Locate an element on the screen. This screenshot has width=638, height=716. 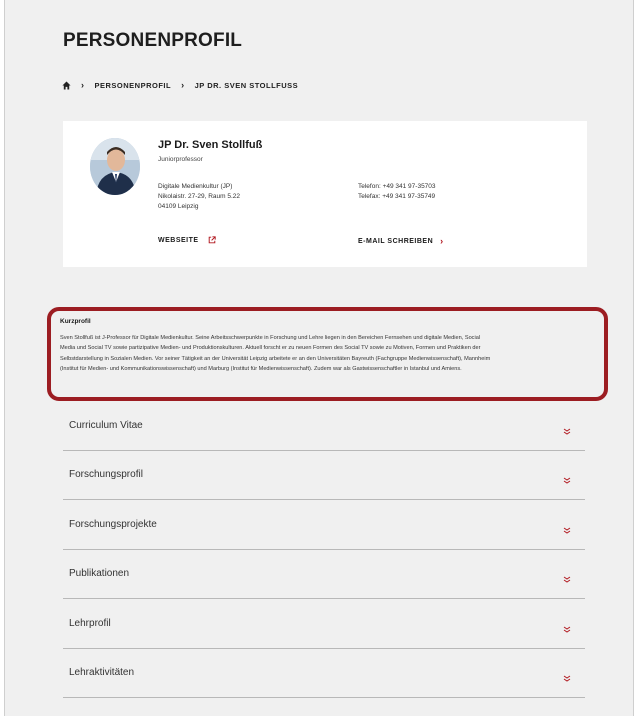
breadcrumb: › PERSONENPROFIL › JP DR. SVEN STOLLFUSS is located at coordinates (180, 85).